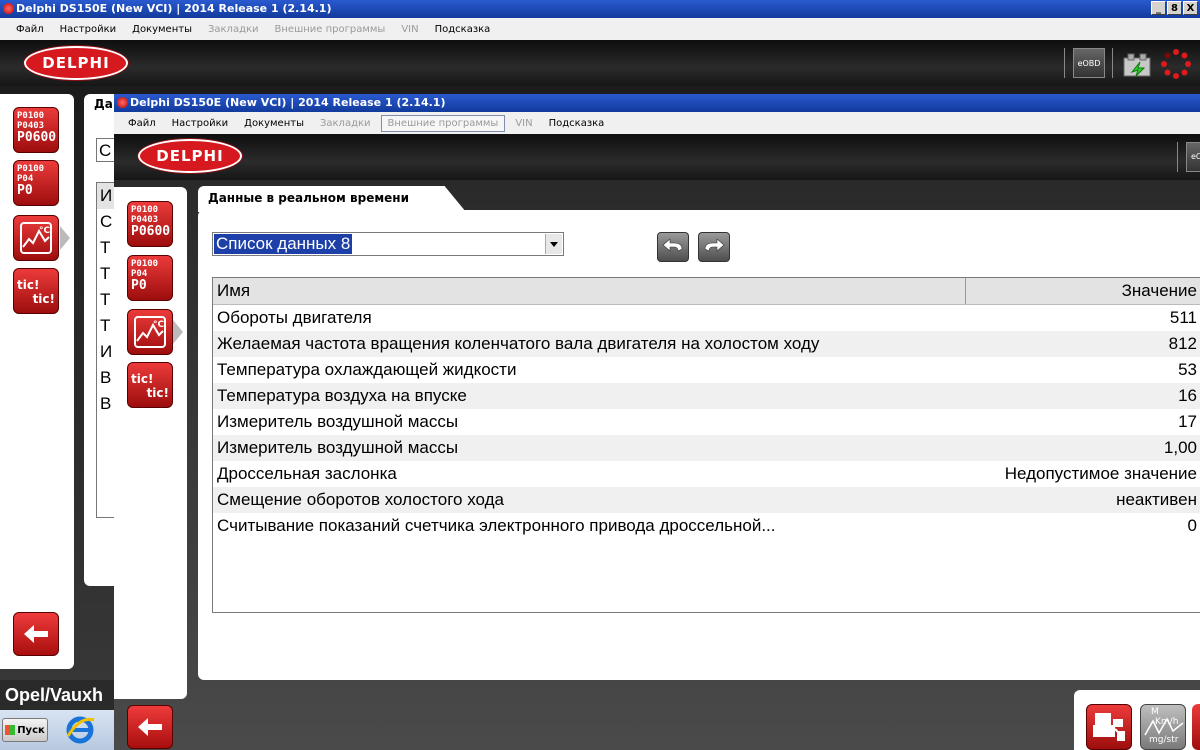 The image size is (1200, 750). Describe the element at coordinates (190, 156) in the screenshot. I see `inner-delphi-logo: DELPHI` at that location.